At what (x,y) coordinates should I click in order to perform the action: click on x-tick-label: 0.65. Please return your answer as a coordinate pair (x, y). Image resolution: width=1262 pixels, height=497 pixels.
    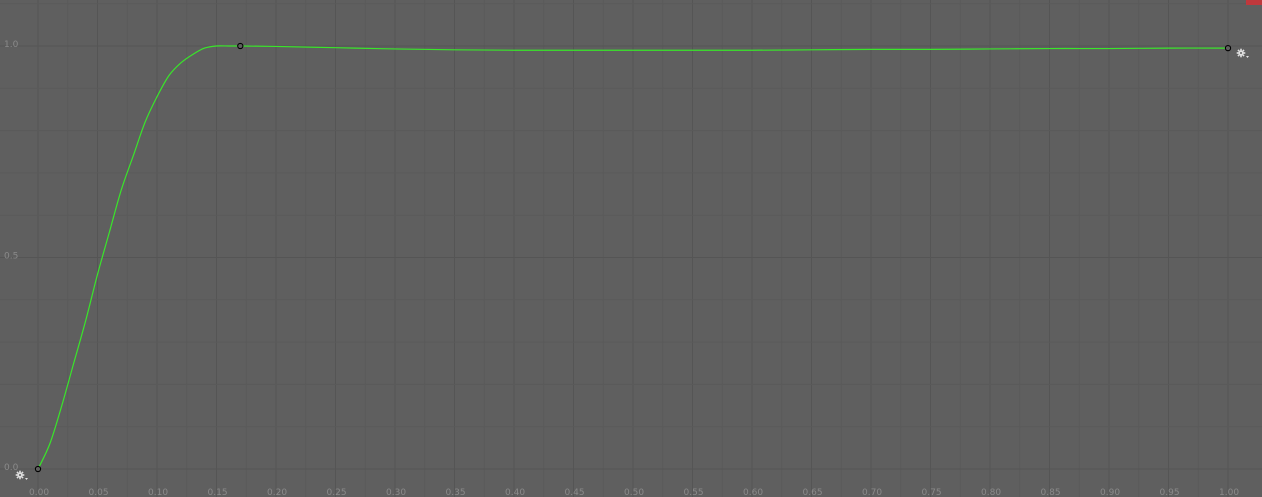
    Looking at the image, I should click on (813, 492).